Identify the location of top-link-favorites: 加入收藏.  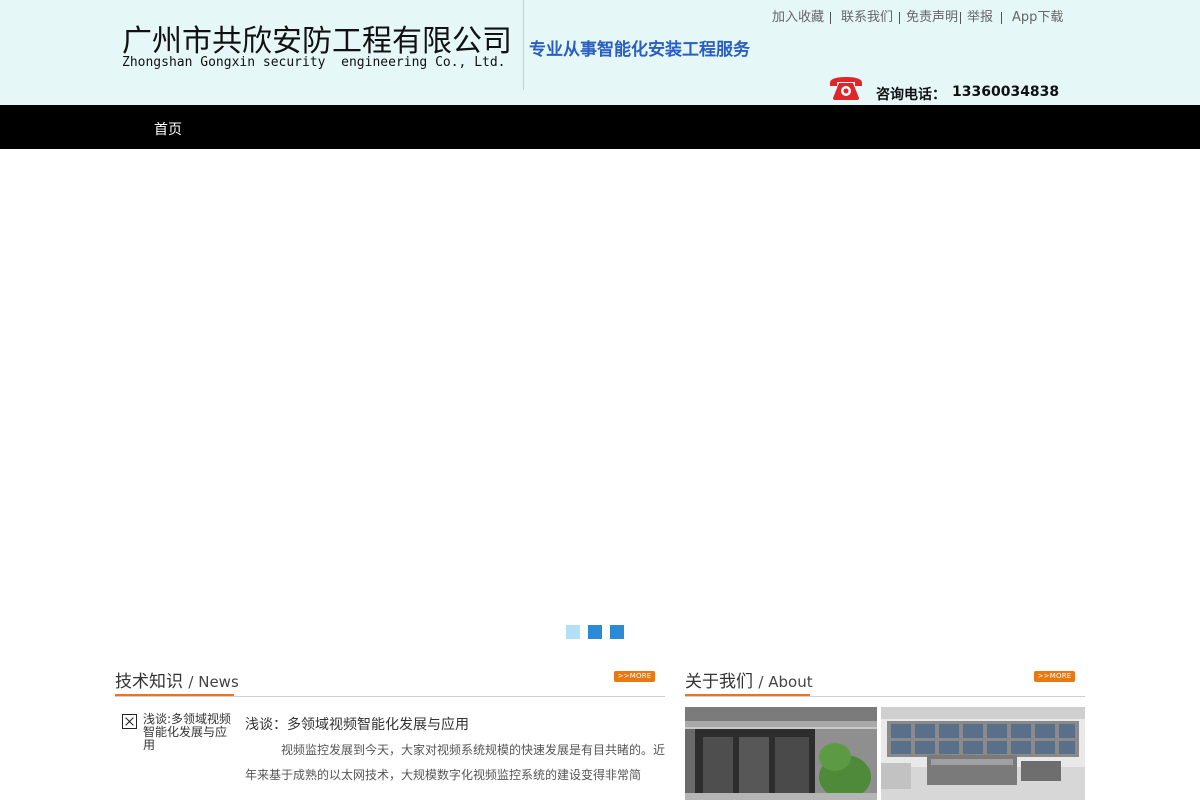
(798, 15).